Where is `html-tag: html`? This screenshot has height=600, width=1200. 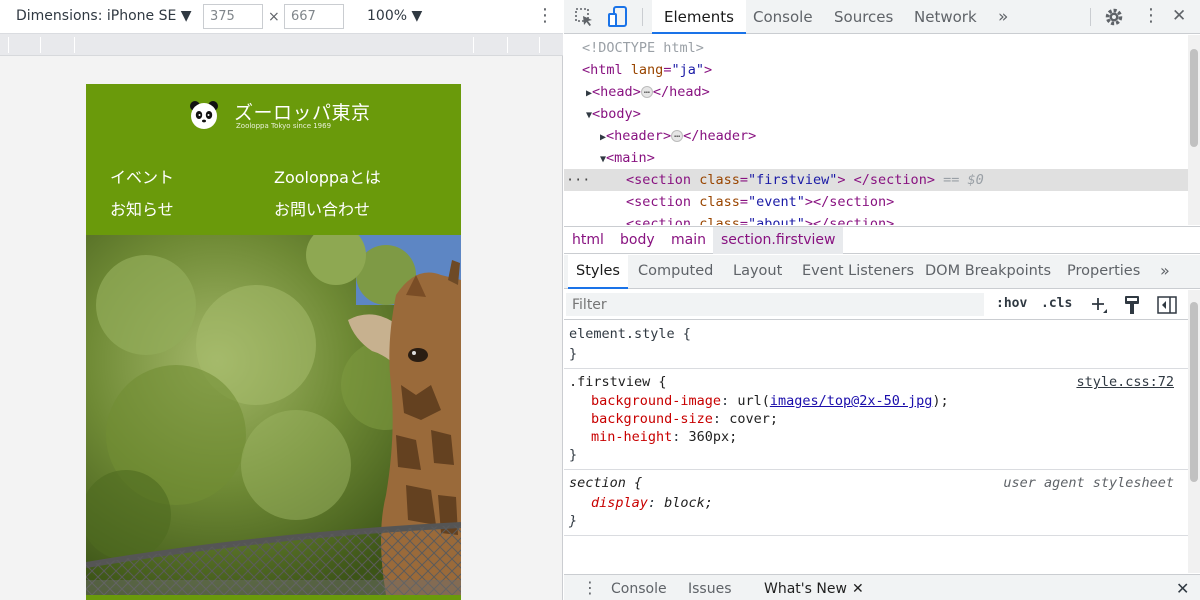
html-tag: html is located at coordinates (606, 70).